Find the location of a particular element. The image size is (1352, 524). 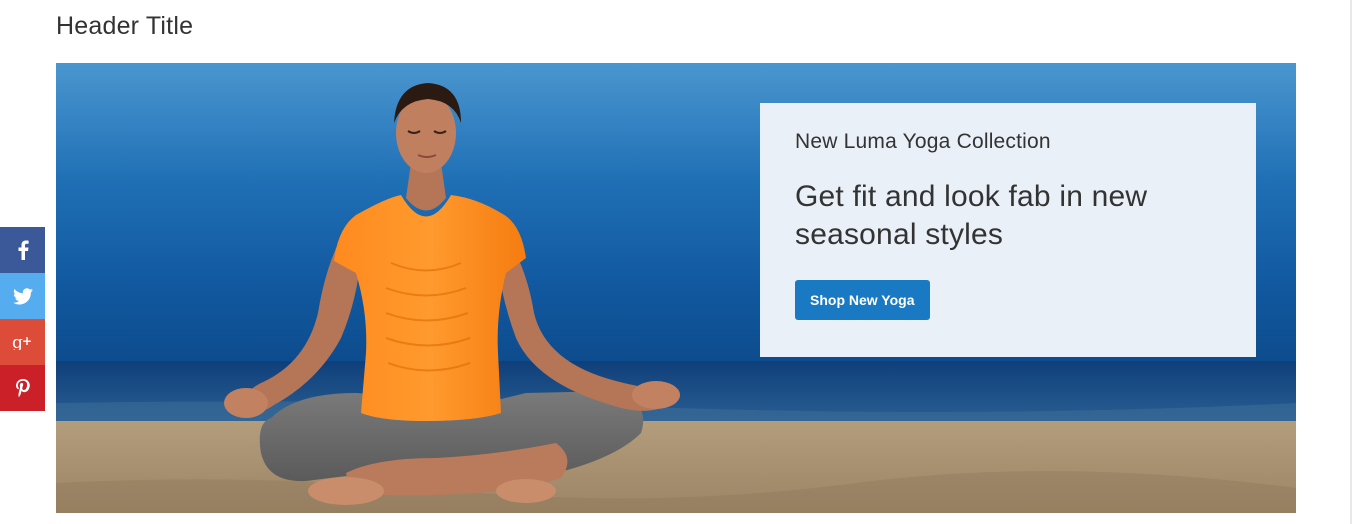

twitter-icon is located at coordinates (22, 295).